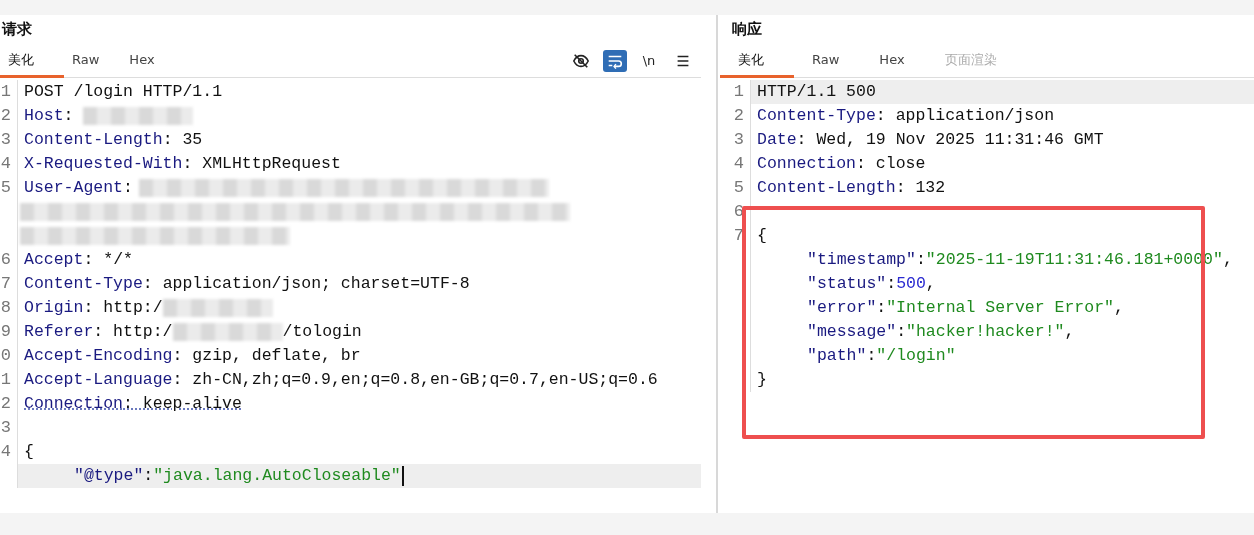 Image resolution: width=1254 pixels, height=535 pixels. What do you see at coordinates (93, 308) in the screenshot?
I see `code-line: Origin: http:/` at bounding box center [93, 308].